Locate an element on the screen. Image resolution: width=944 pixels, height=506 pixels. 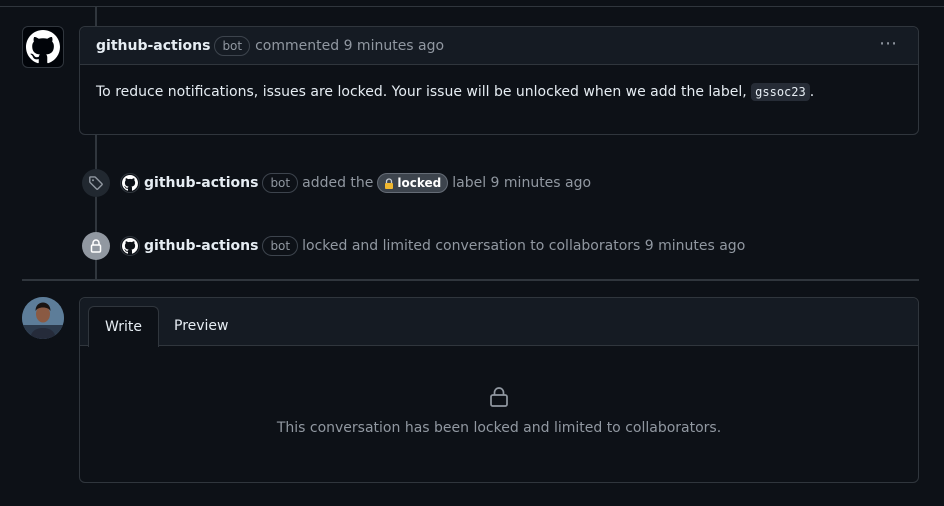
event-badge is located at coordinates (96, 183).